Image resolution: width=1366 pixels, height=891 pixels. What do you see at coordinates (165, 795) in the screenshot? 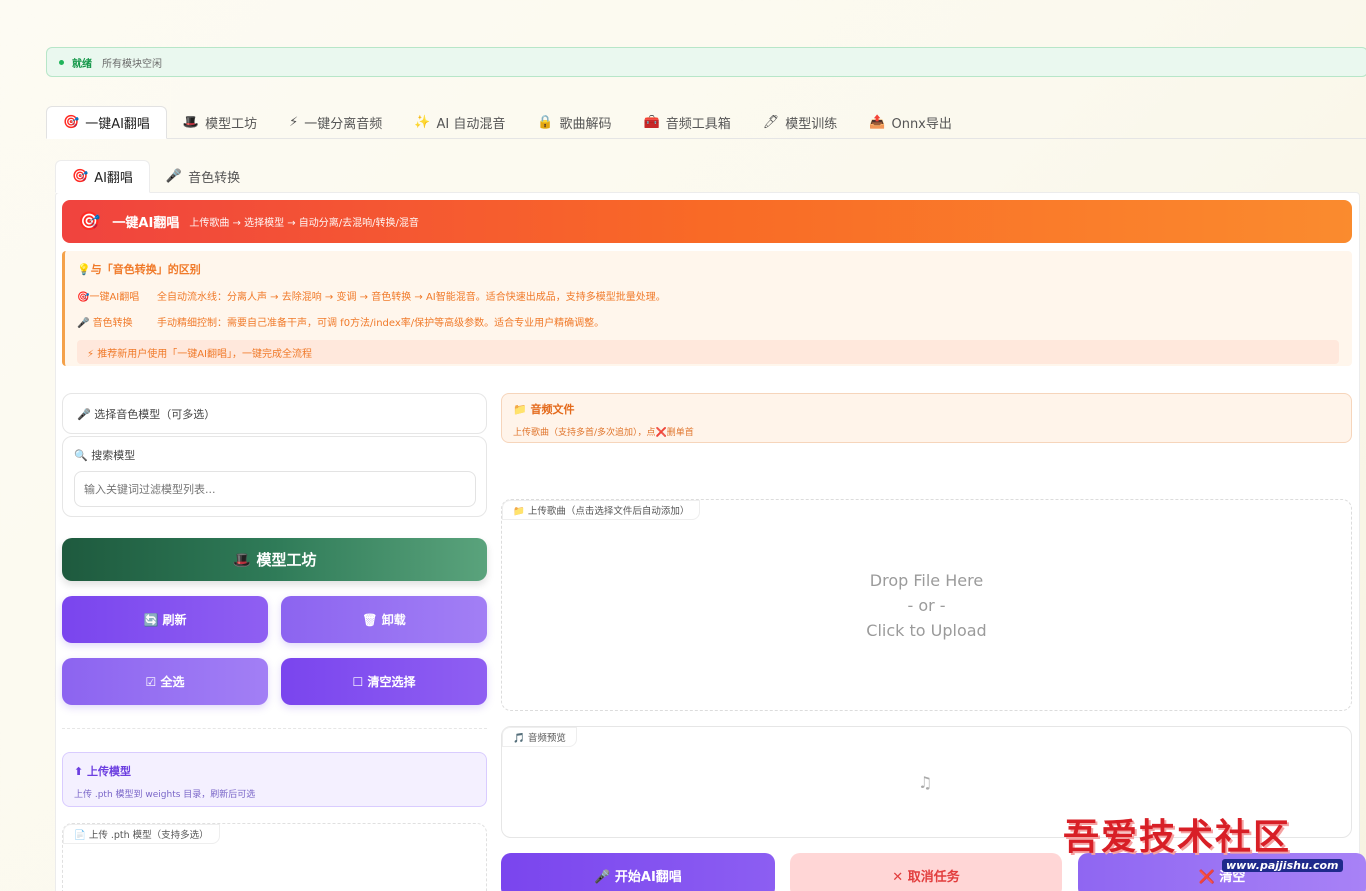
I see `upload-model-subtitle: 上传 .pth 模型到 weights 目录，刷新后可选` at bounding box center [165, 795].